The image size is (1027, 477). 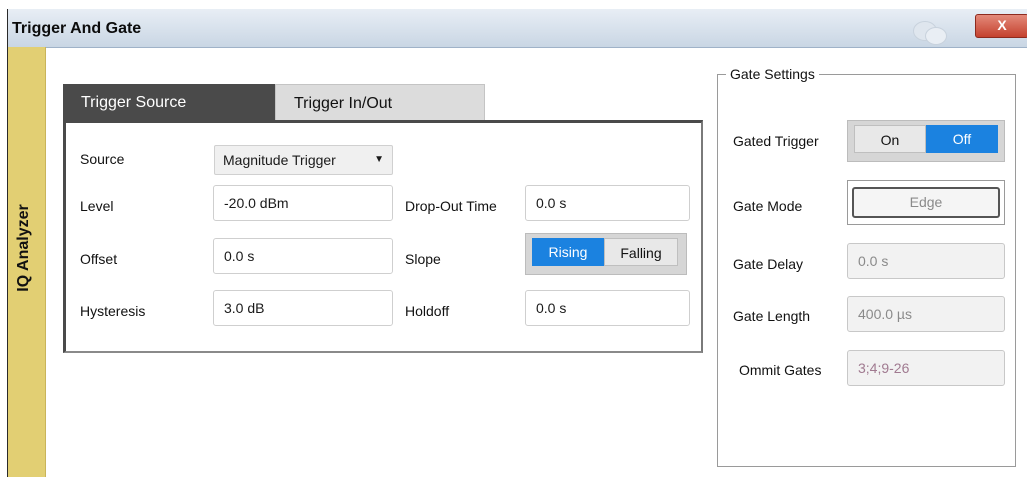 What do you see at coordinates (926, 261) in the screenshot?
I see `gate-delay-input: 0.0 s` at bounding box center [926, 261].